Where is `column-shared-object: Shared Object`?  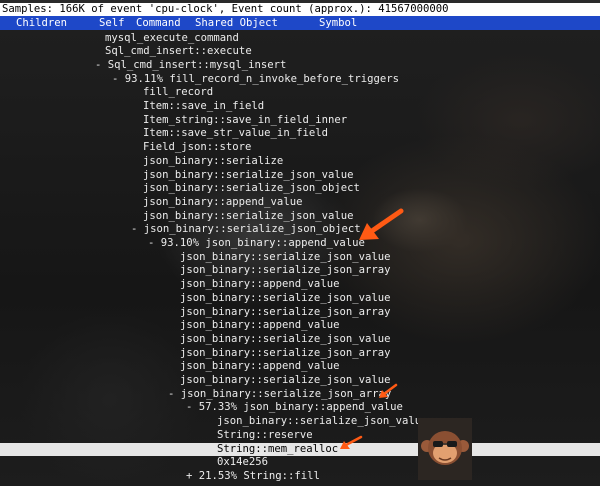
column-shared-object: Shared Object is located at coordinates (236, 23).